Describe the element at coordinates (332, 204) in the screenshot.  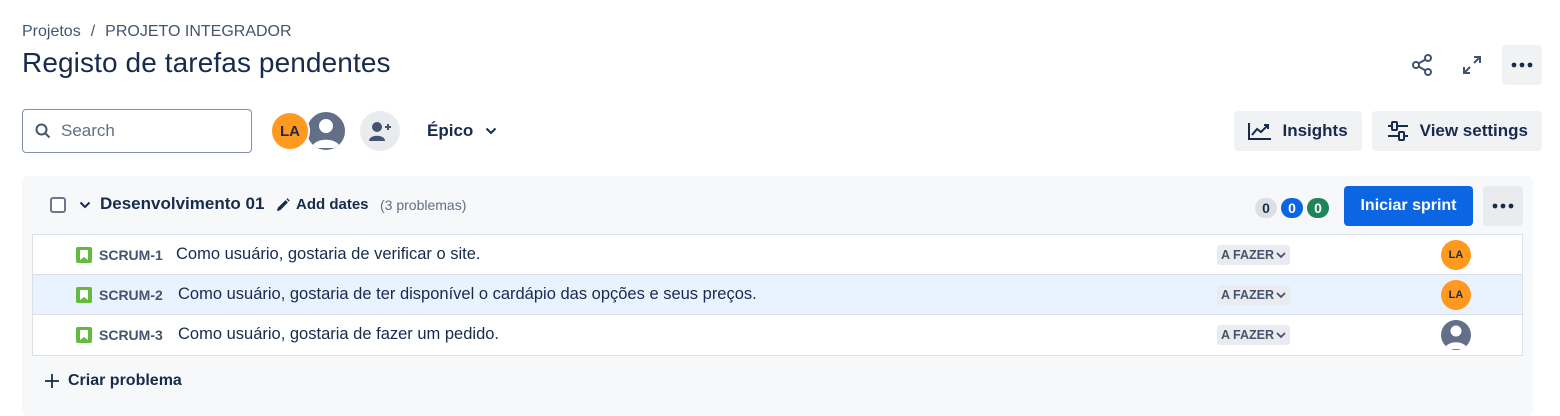
I see `add-dates-label: Add dates` at that location.